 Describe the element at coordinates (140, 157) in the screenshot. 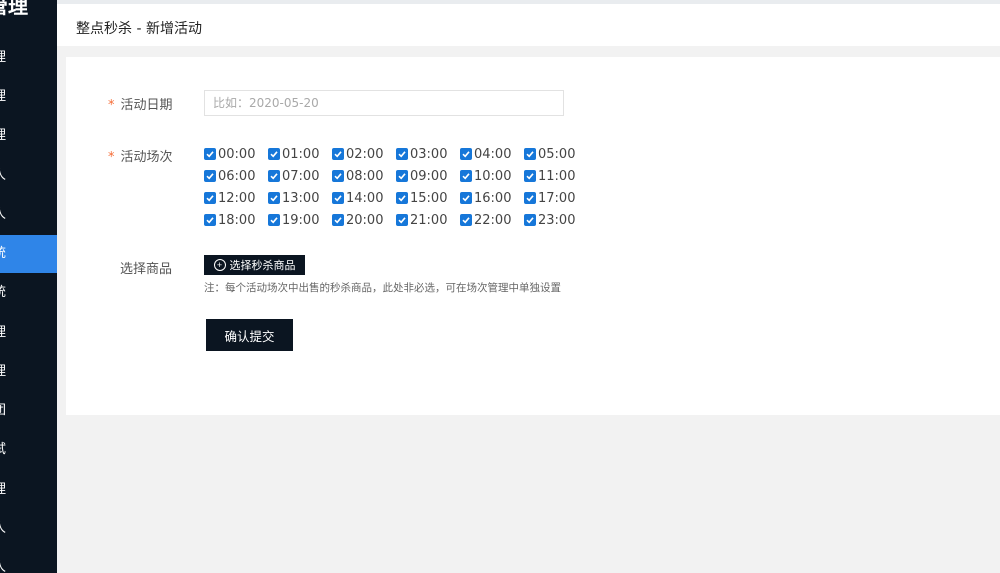

I see `session-label: * 活动场次` at that location.